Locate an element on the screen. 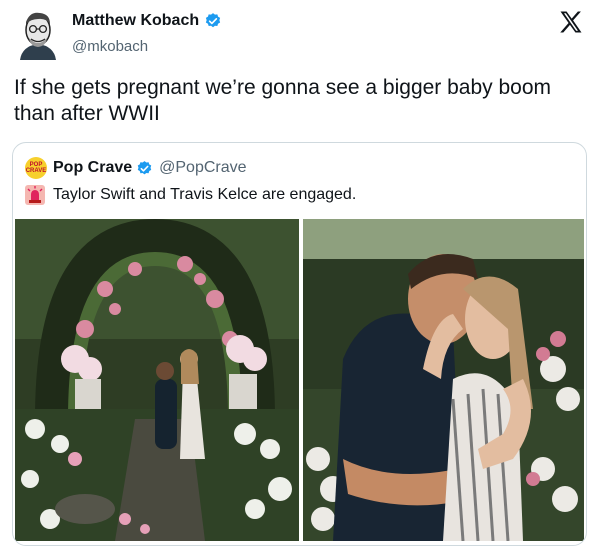  quoted-avatar-text: POP CRAVE is located at coordinates (36, 168).